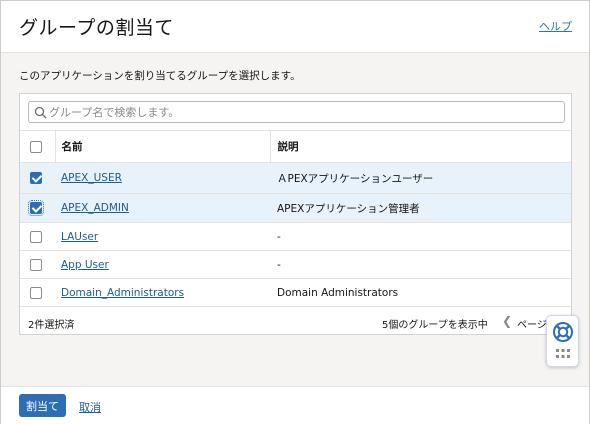 The height and width of the screenshot is (424, 590). I want to click on group-name-link: LAUser, so click(79, 237).